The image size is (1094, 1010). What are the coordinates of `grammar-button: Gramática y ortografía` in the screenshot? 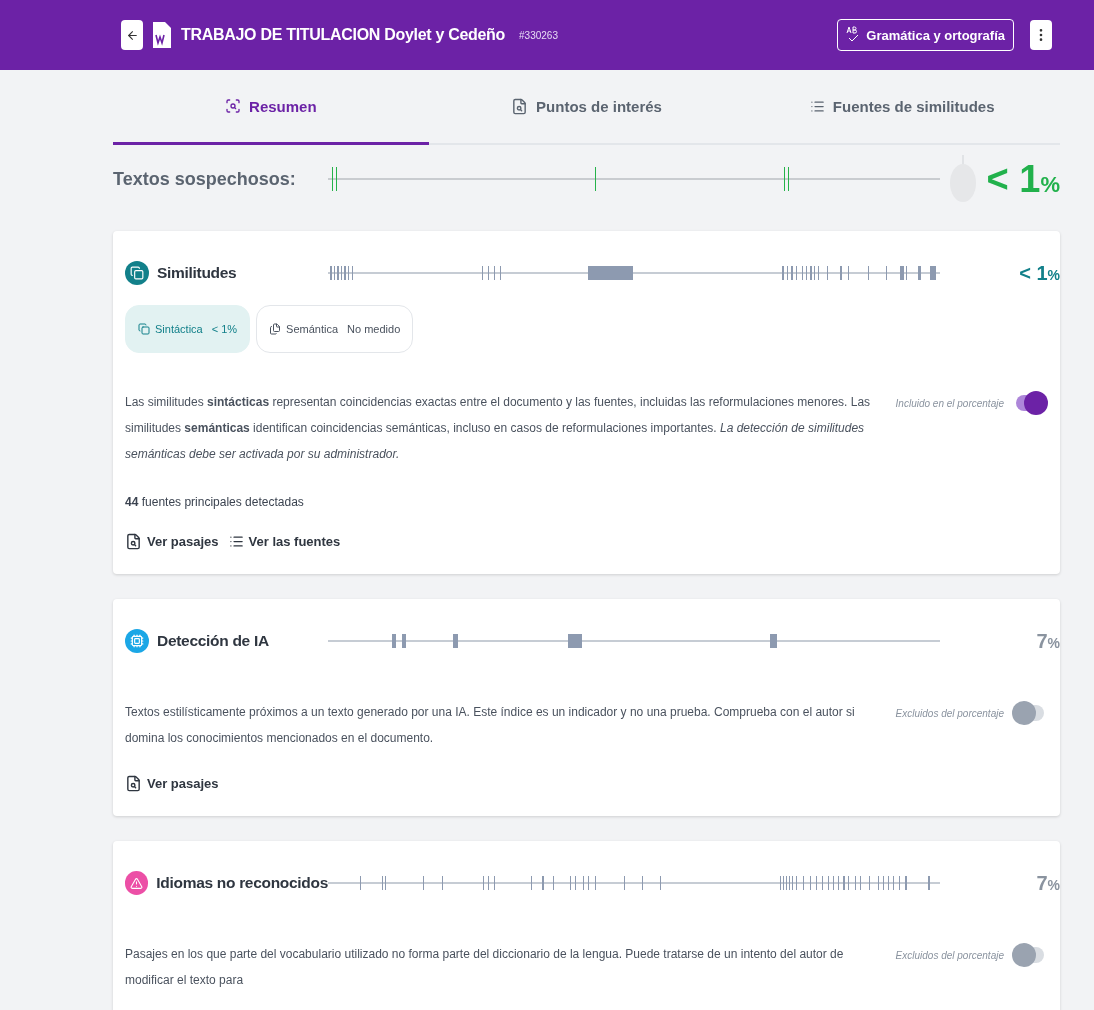 It's located at (925, 35).